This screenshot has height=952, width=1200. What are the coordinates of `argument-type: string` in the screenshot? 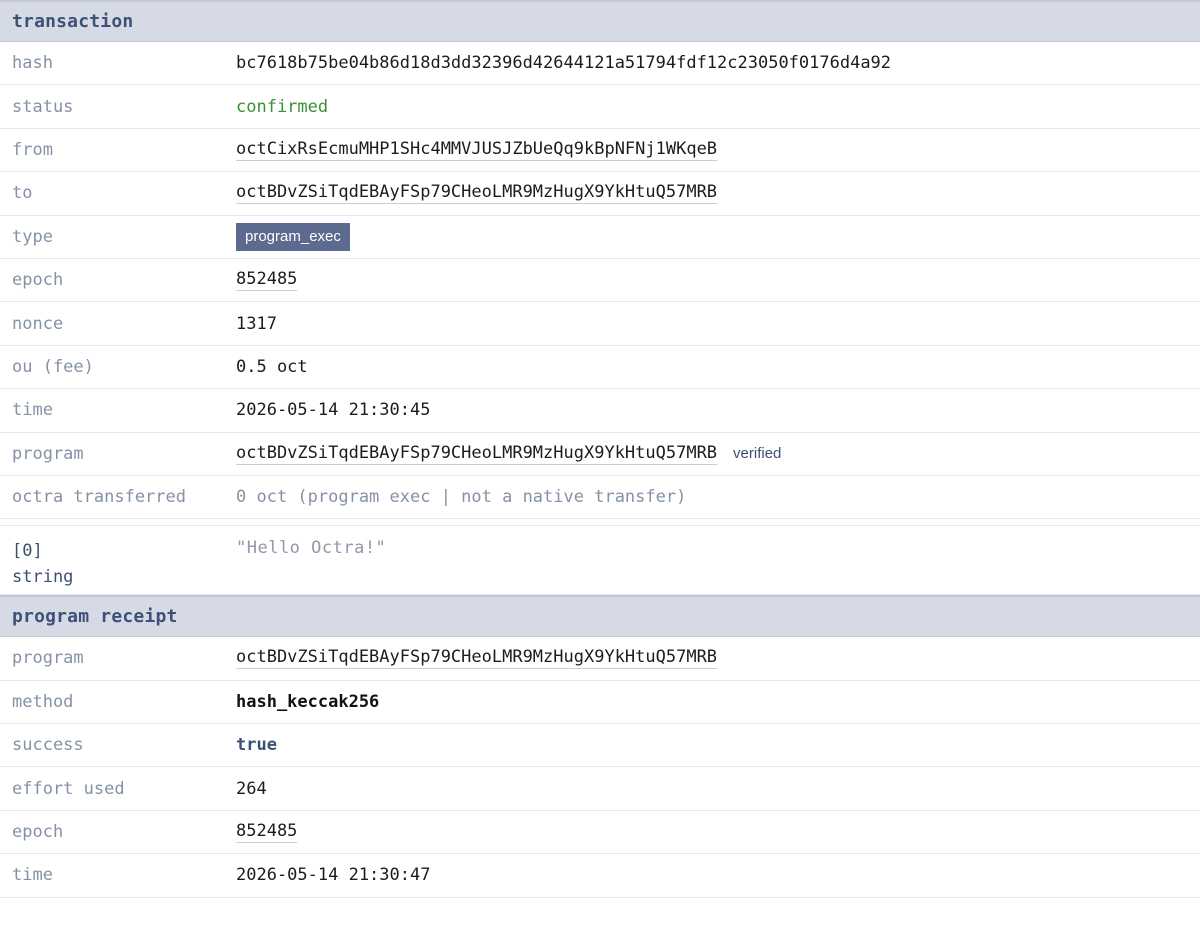 It's located at (43, 577).